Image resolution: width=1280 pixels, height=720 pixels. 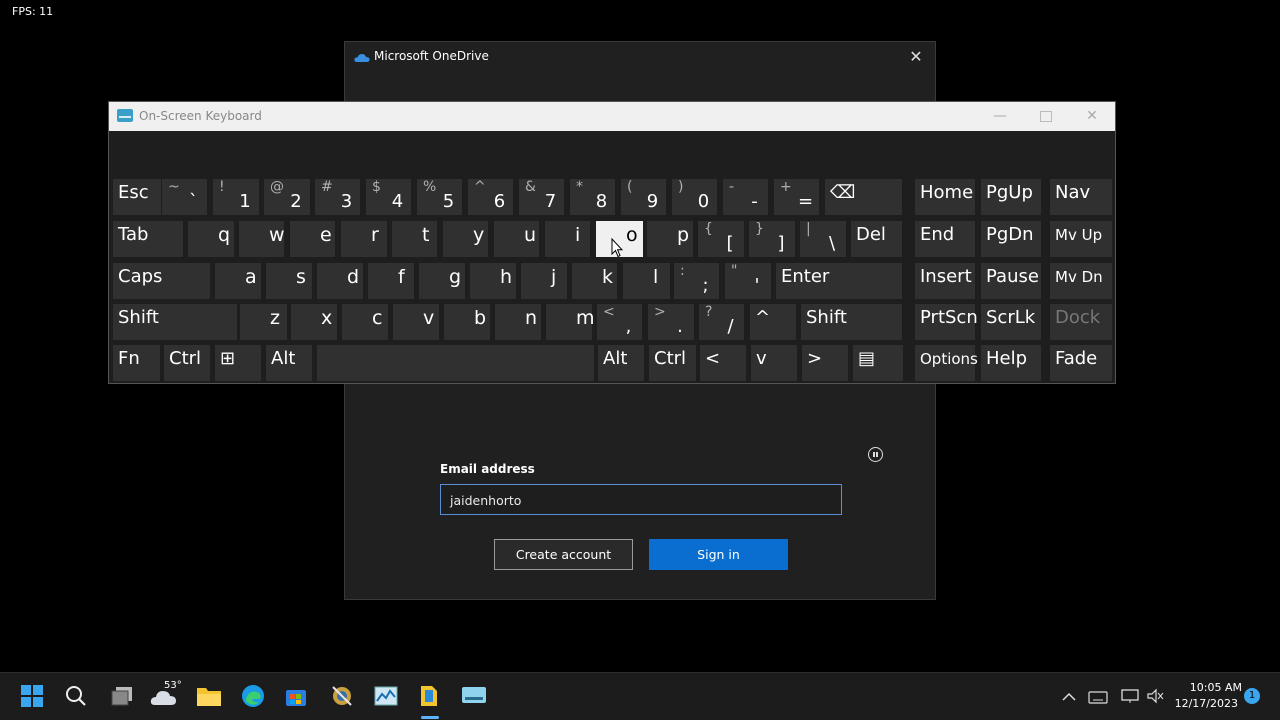 What do you see at coordinates (474, 696) in the screenshot?
I see `on-screen-keyboard-app-icon` at bounding box center [474, 696].